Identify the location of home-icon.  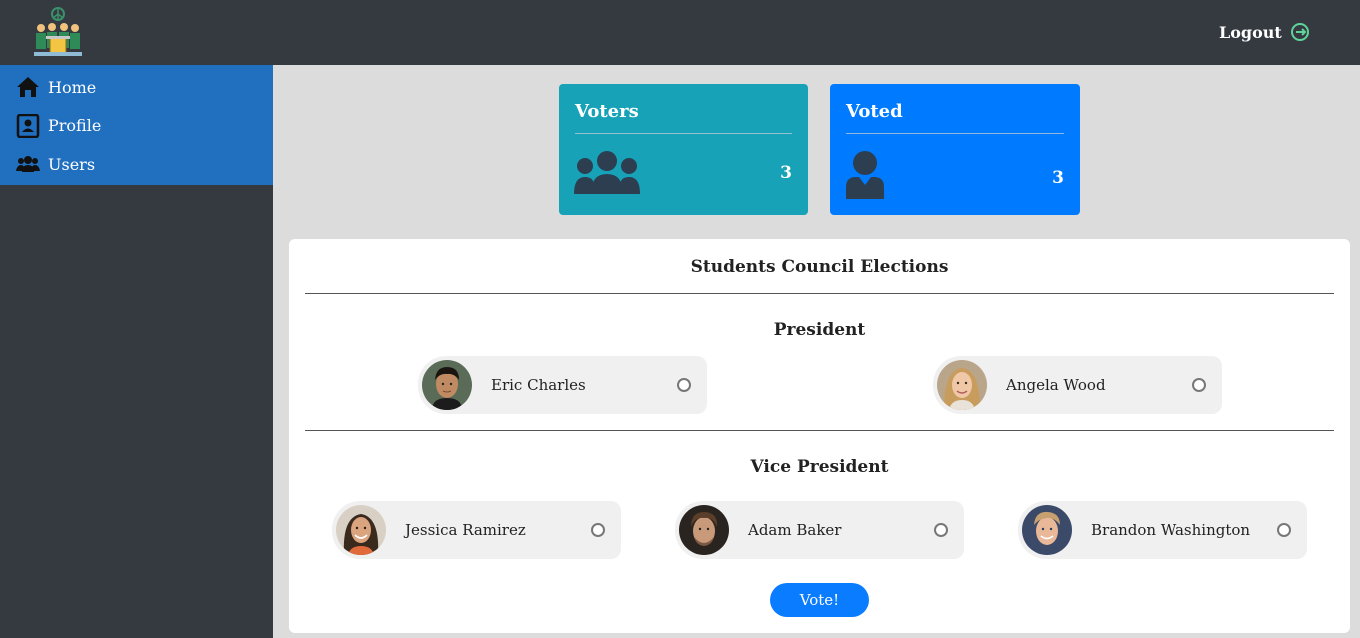
(28, 87).